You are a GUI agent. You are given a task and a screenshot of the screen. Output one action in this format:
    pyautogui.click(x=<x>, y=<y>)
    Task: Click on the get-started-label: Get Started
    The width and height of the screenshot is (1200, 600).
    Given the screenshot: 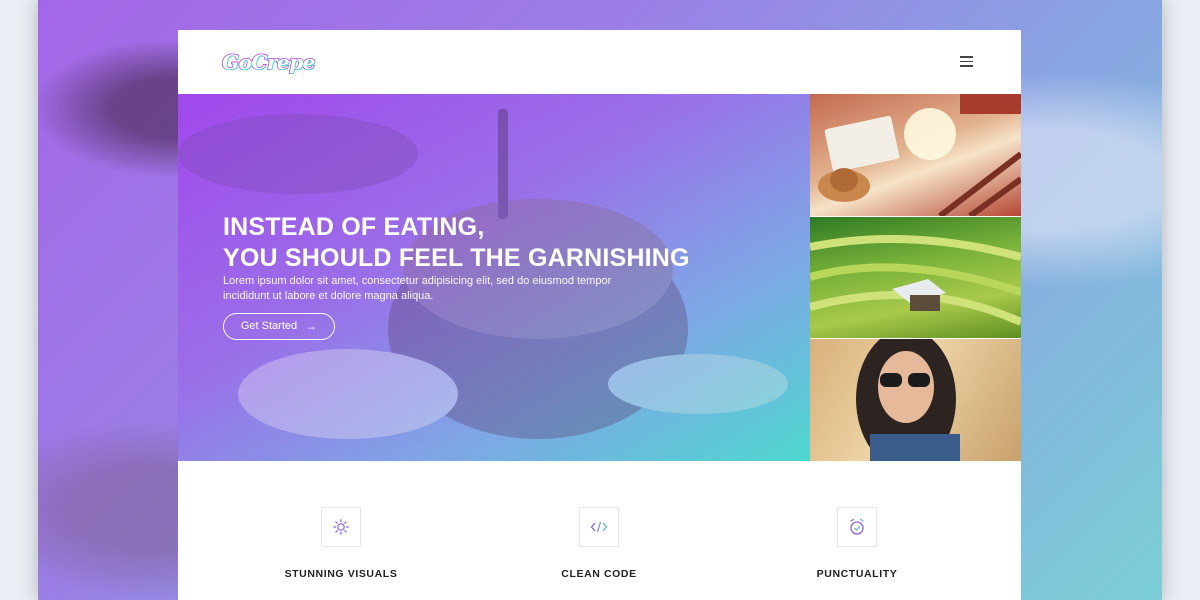 What is the action you would take?
    pyautogui.click(x=269, y=326)
    